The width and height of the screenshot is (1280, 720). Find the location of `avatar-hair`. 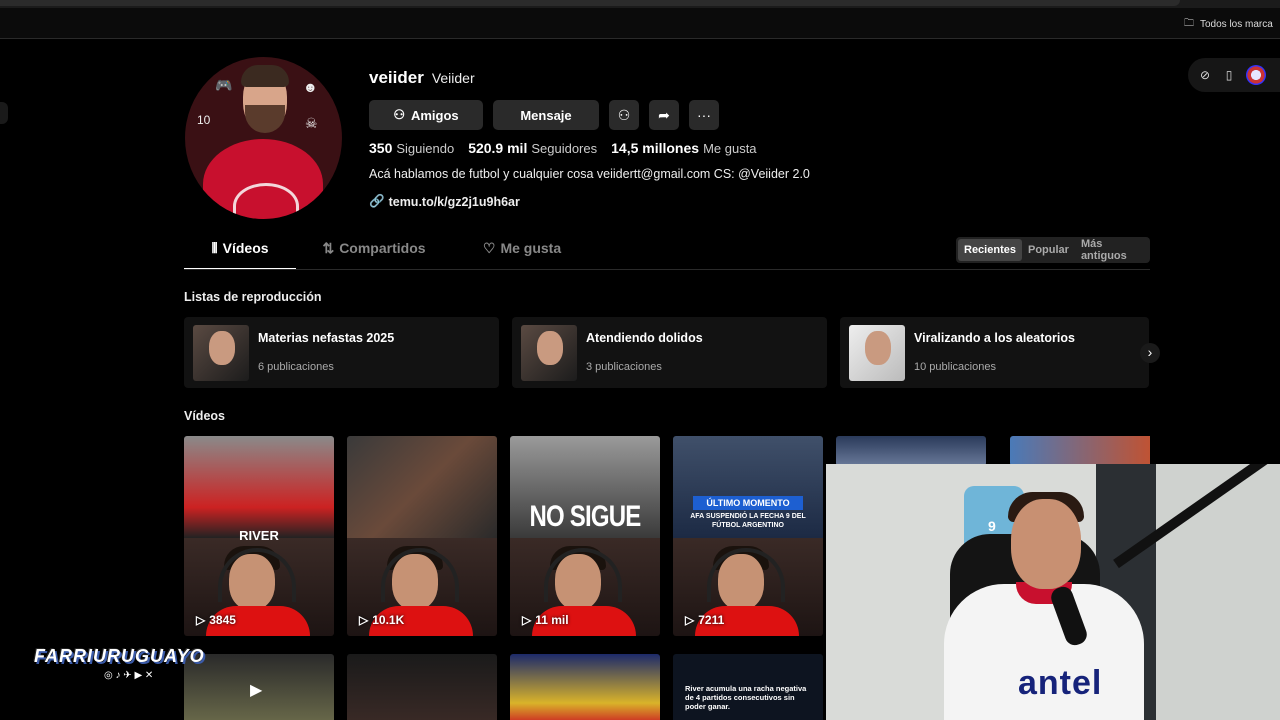

avatar-hair is located at coordinates (265, 76).